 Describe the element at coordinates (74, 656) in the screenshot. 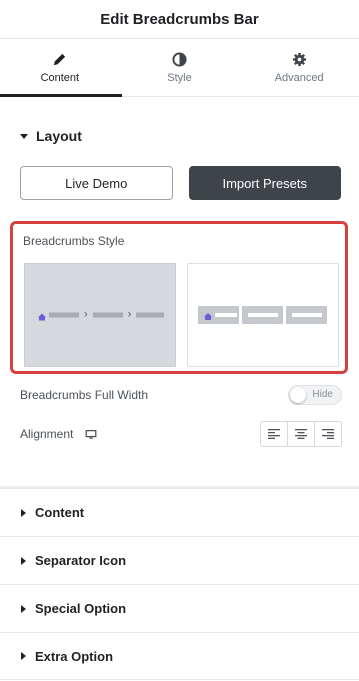

I see `section-label: Extra Option` at that location.